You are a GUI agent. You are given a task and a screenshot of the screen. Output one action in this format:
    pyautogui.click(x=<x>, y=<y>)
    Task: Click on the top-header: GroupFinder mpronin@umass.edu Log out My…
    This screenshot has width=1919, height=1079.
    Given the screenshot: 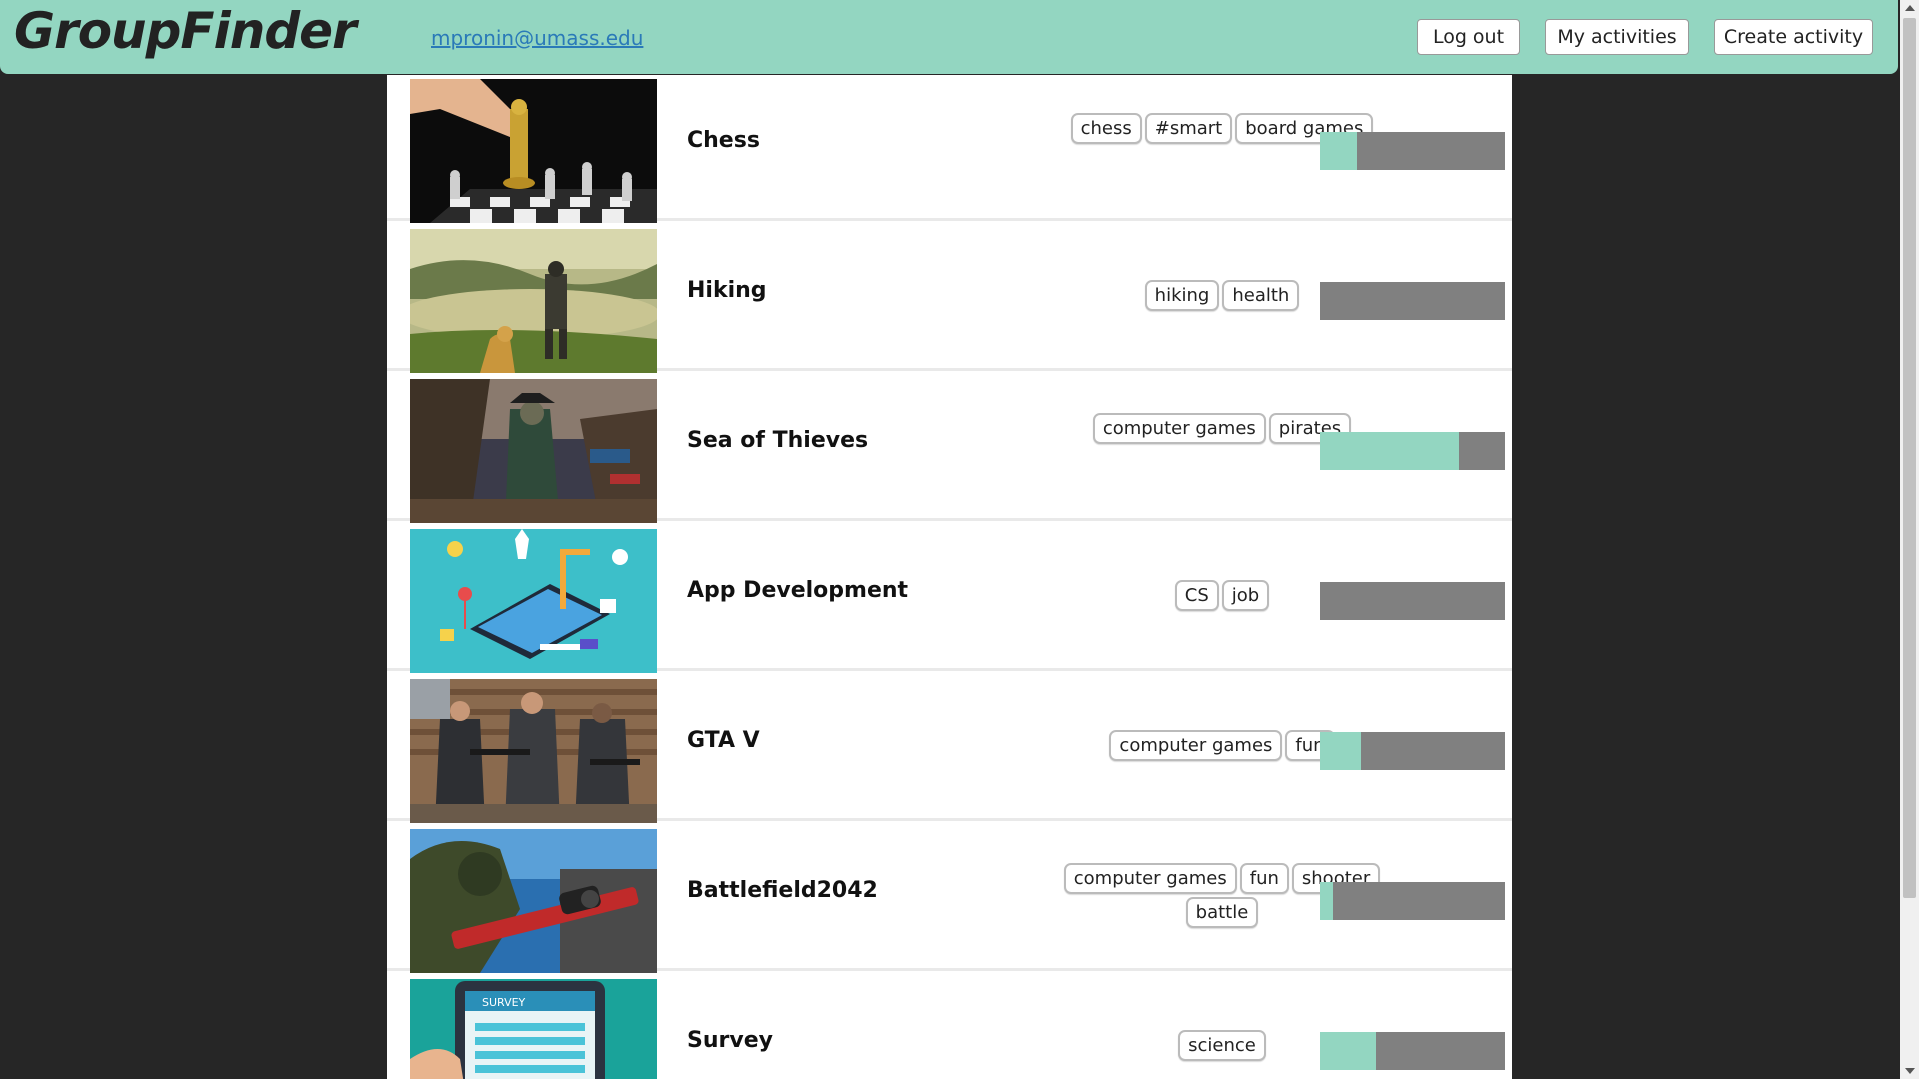 What is the action you would take?
    pyautogui.click(x=949, y=37)
    